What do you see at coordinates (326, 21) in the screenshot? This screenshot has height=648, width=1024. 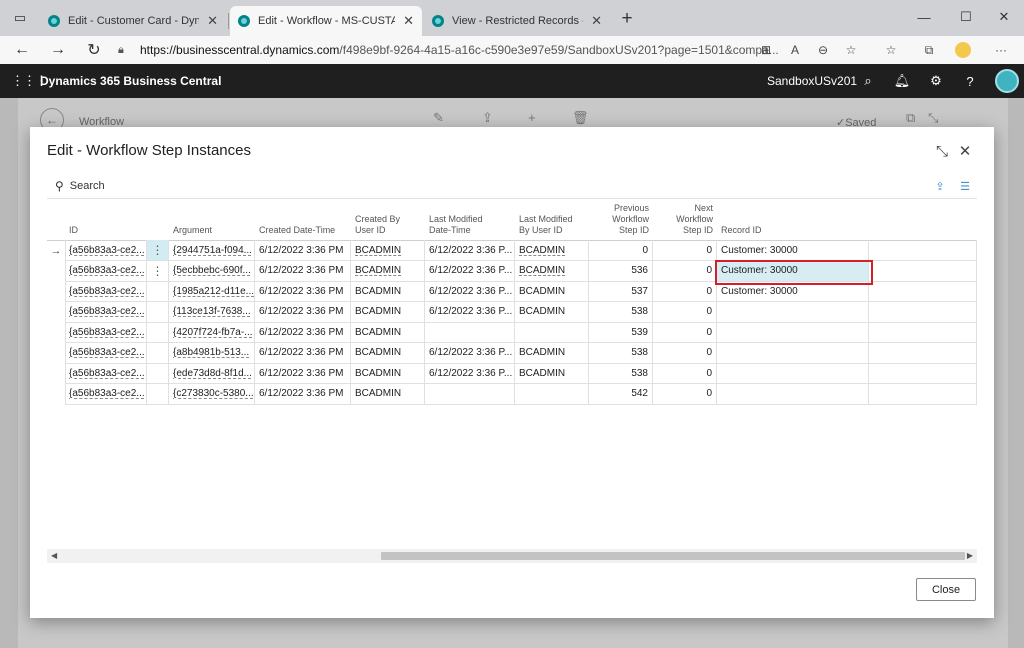 I see `browser-tab-workflow: Edit - Workflow - MS-CUSTAW-W ✕` at bounding box center [326, 21].